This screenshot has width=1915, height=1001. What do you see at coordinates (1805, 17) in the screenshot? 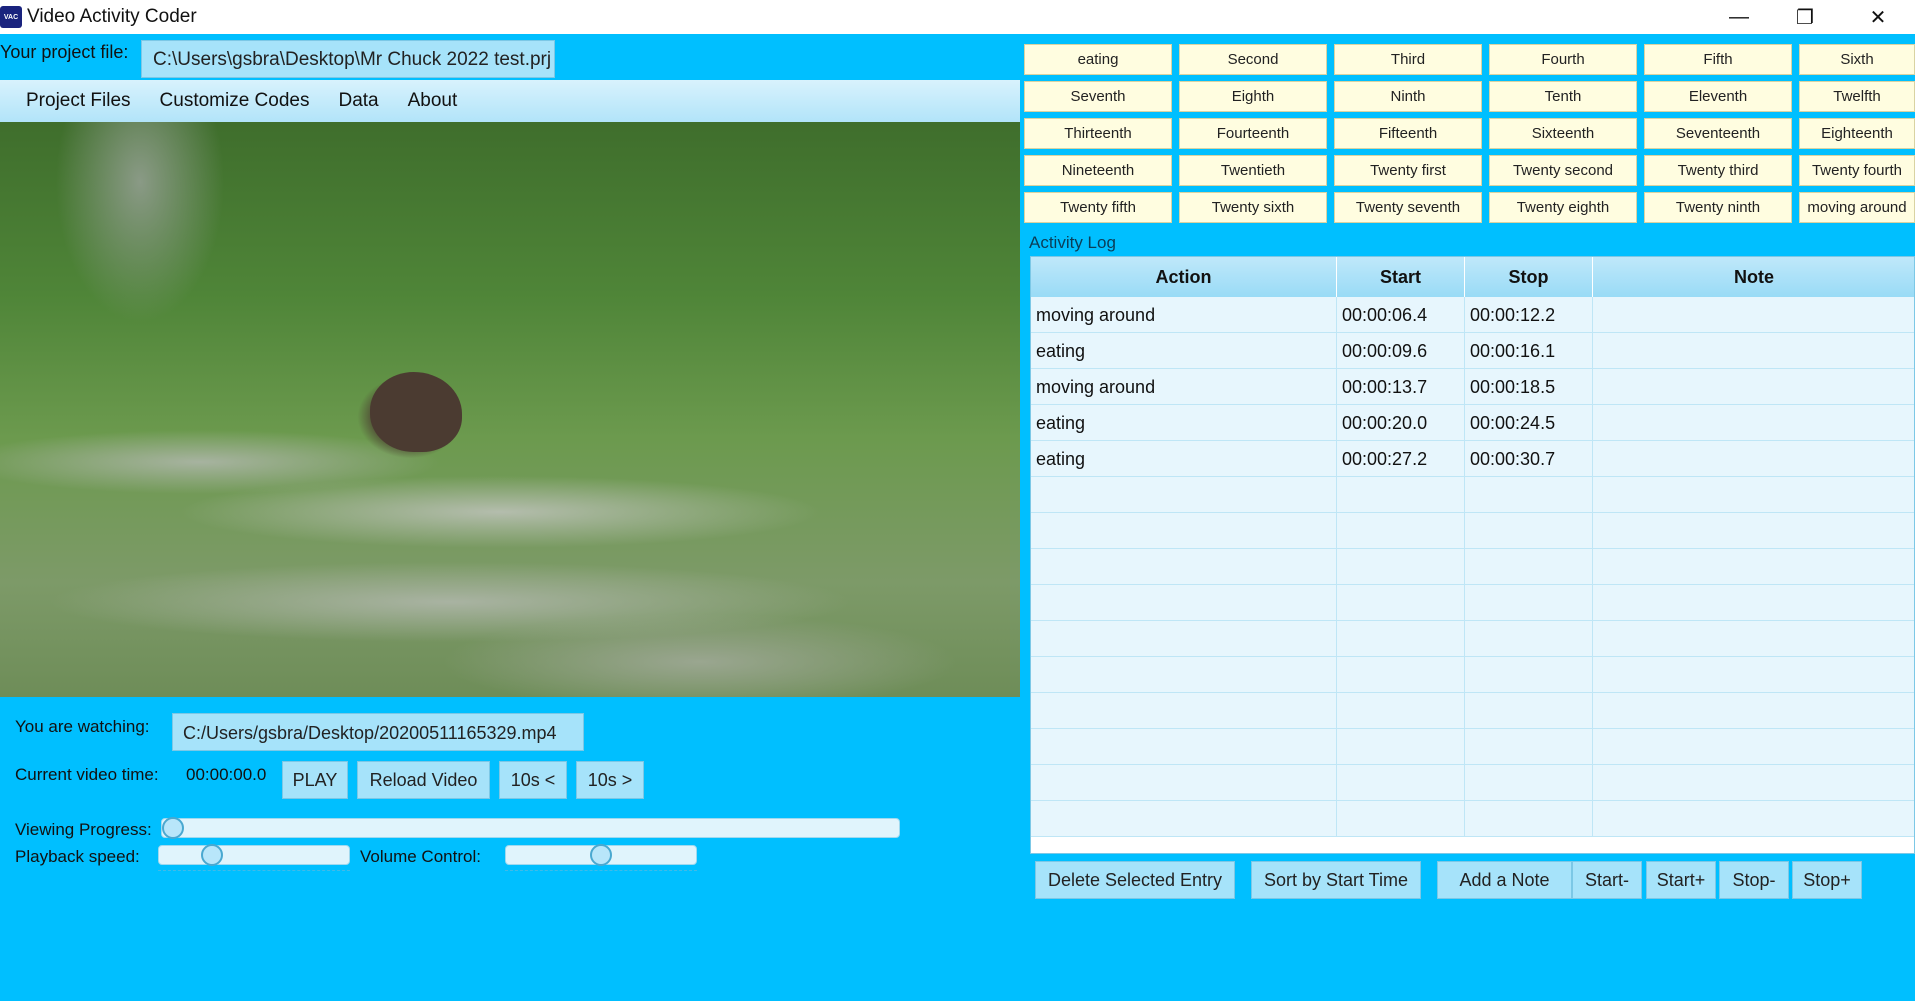
I see `maximize-icon: ❐` at bounding box center [1805, 17].